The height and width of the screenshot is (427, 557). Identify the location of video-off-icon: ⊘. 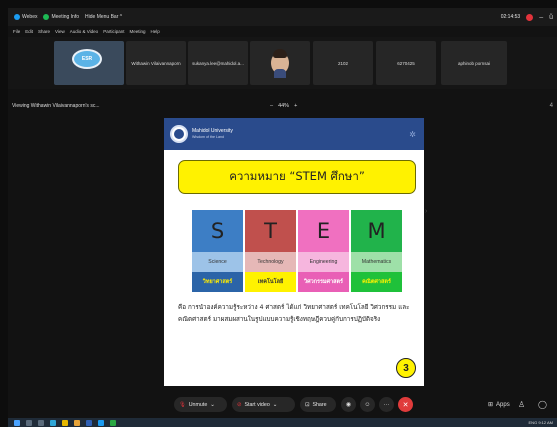
(239, 404).